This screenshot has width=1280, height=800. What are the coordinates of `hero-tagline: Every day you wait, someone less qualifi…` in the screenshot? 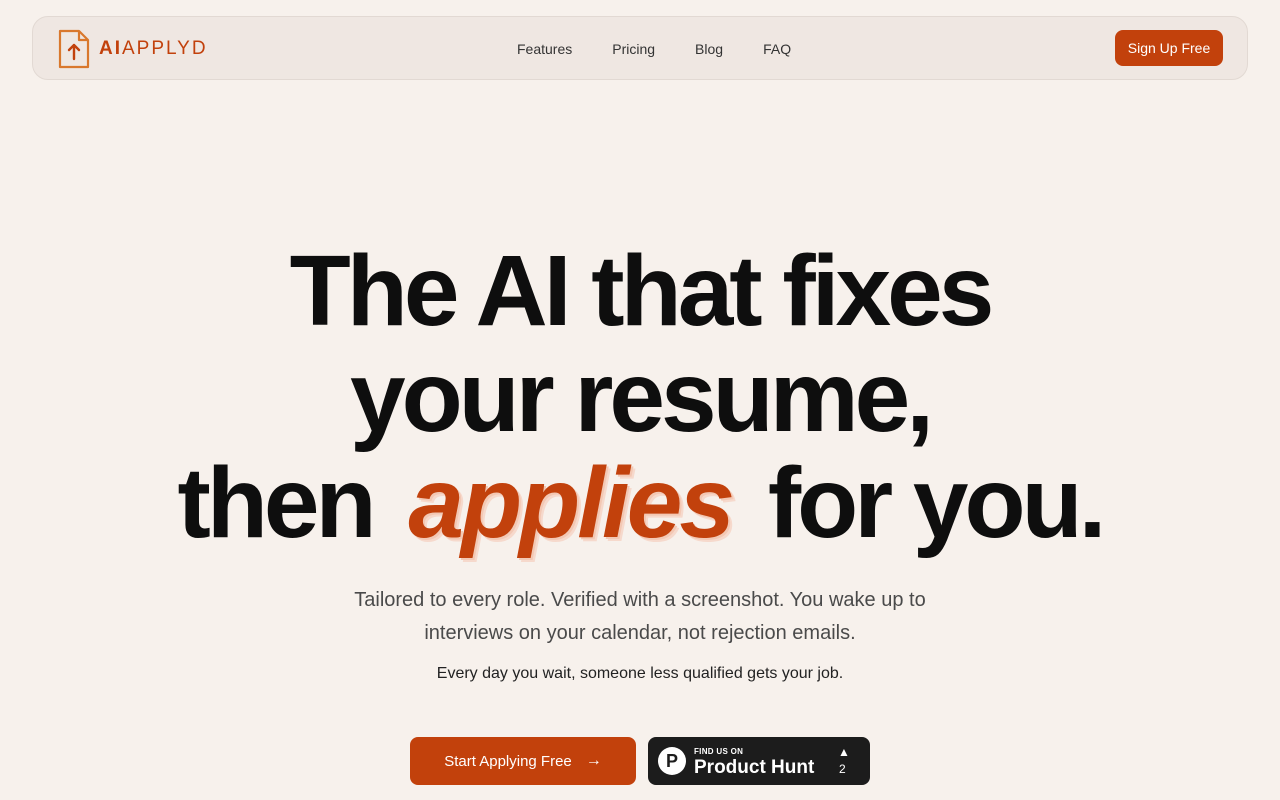 It's located at (640, 673).